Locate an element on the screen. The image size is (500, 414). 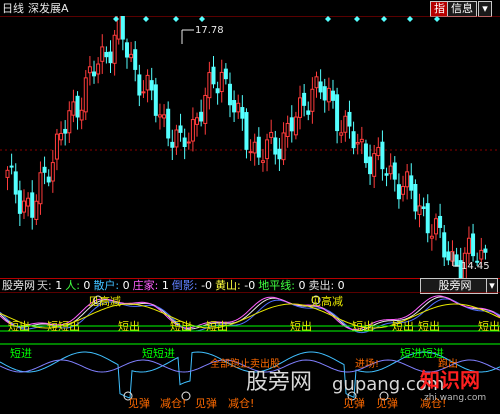
indicator-field-label: 庄家: is located at coordinates (145, 285).